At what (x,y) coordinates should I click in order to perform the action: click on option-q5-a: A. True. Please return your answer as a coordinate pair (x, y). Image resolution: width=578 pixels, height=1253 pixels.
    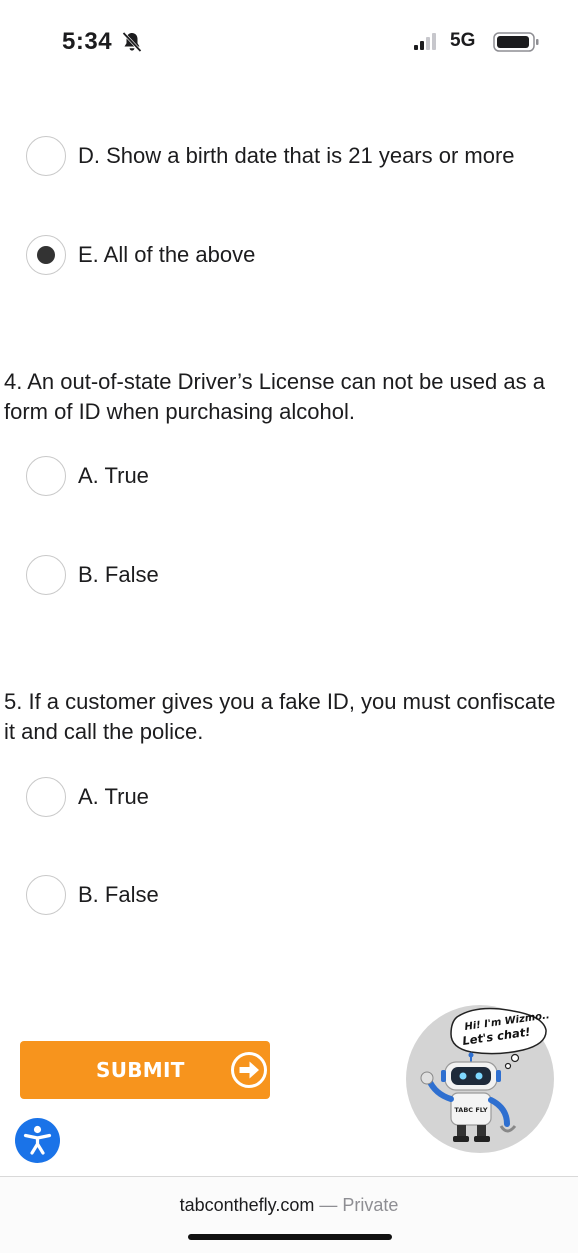
    Looking at the image, I should click on (87, 797).